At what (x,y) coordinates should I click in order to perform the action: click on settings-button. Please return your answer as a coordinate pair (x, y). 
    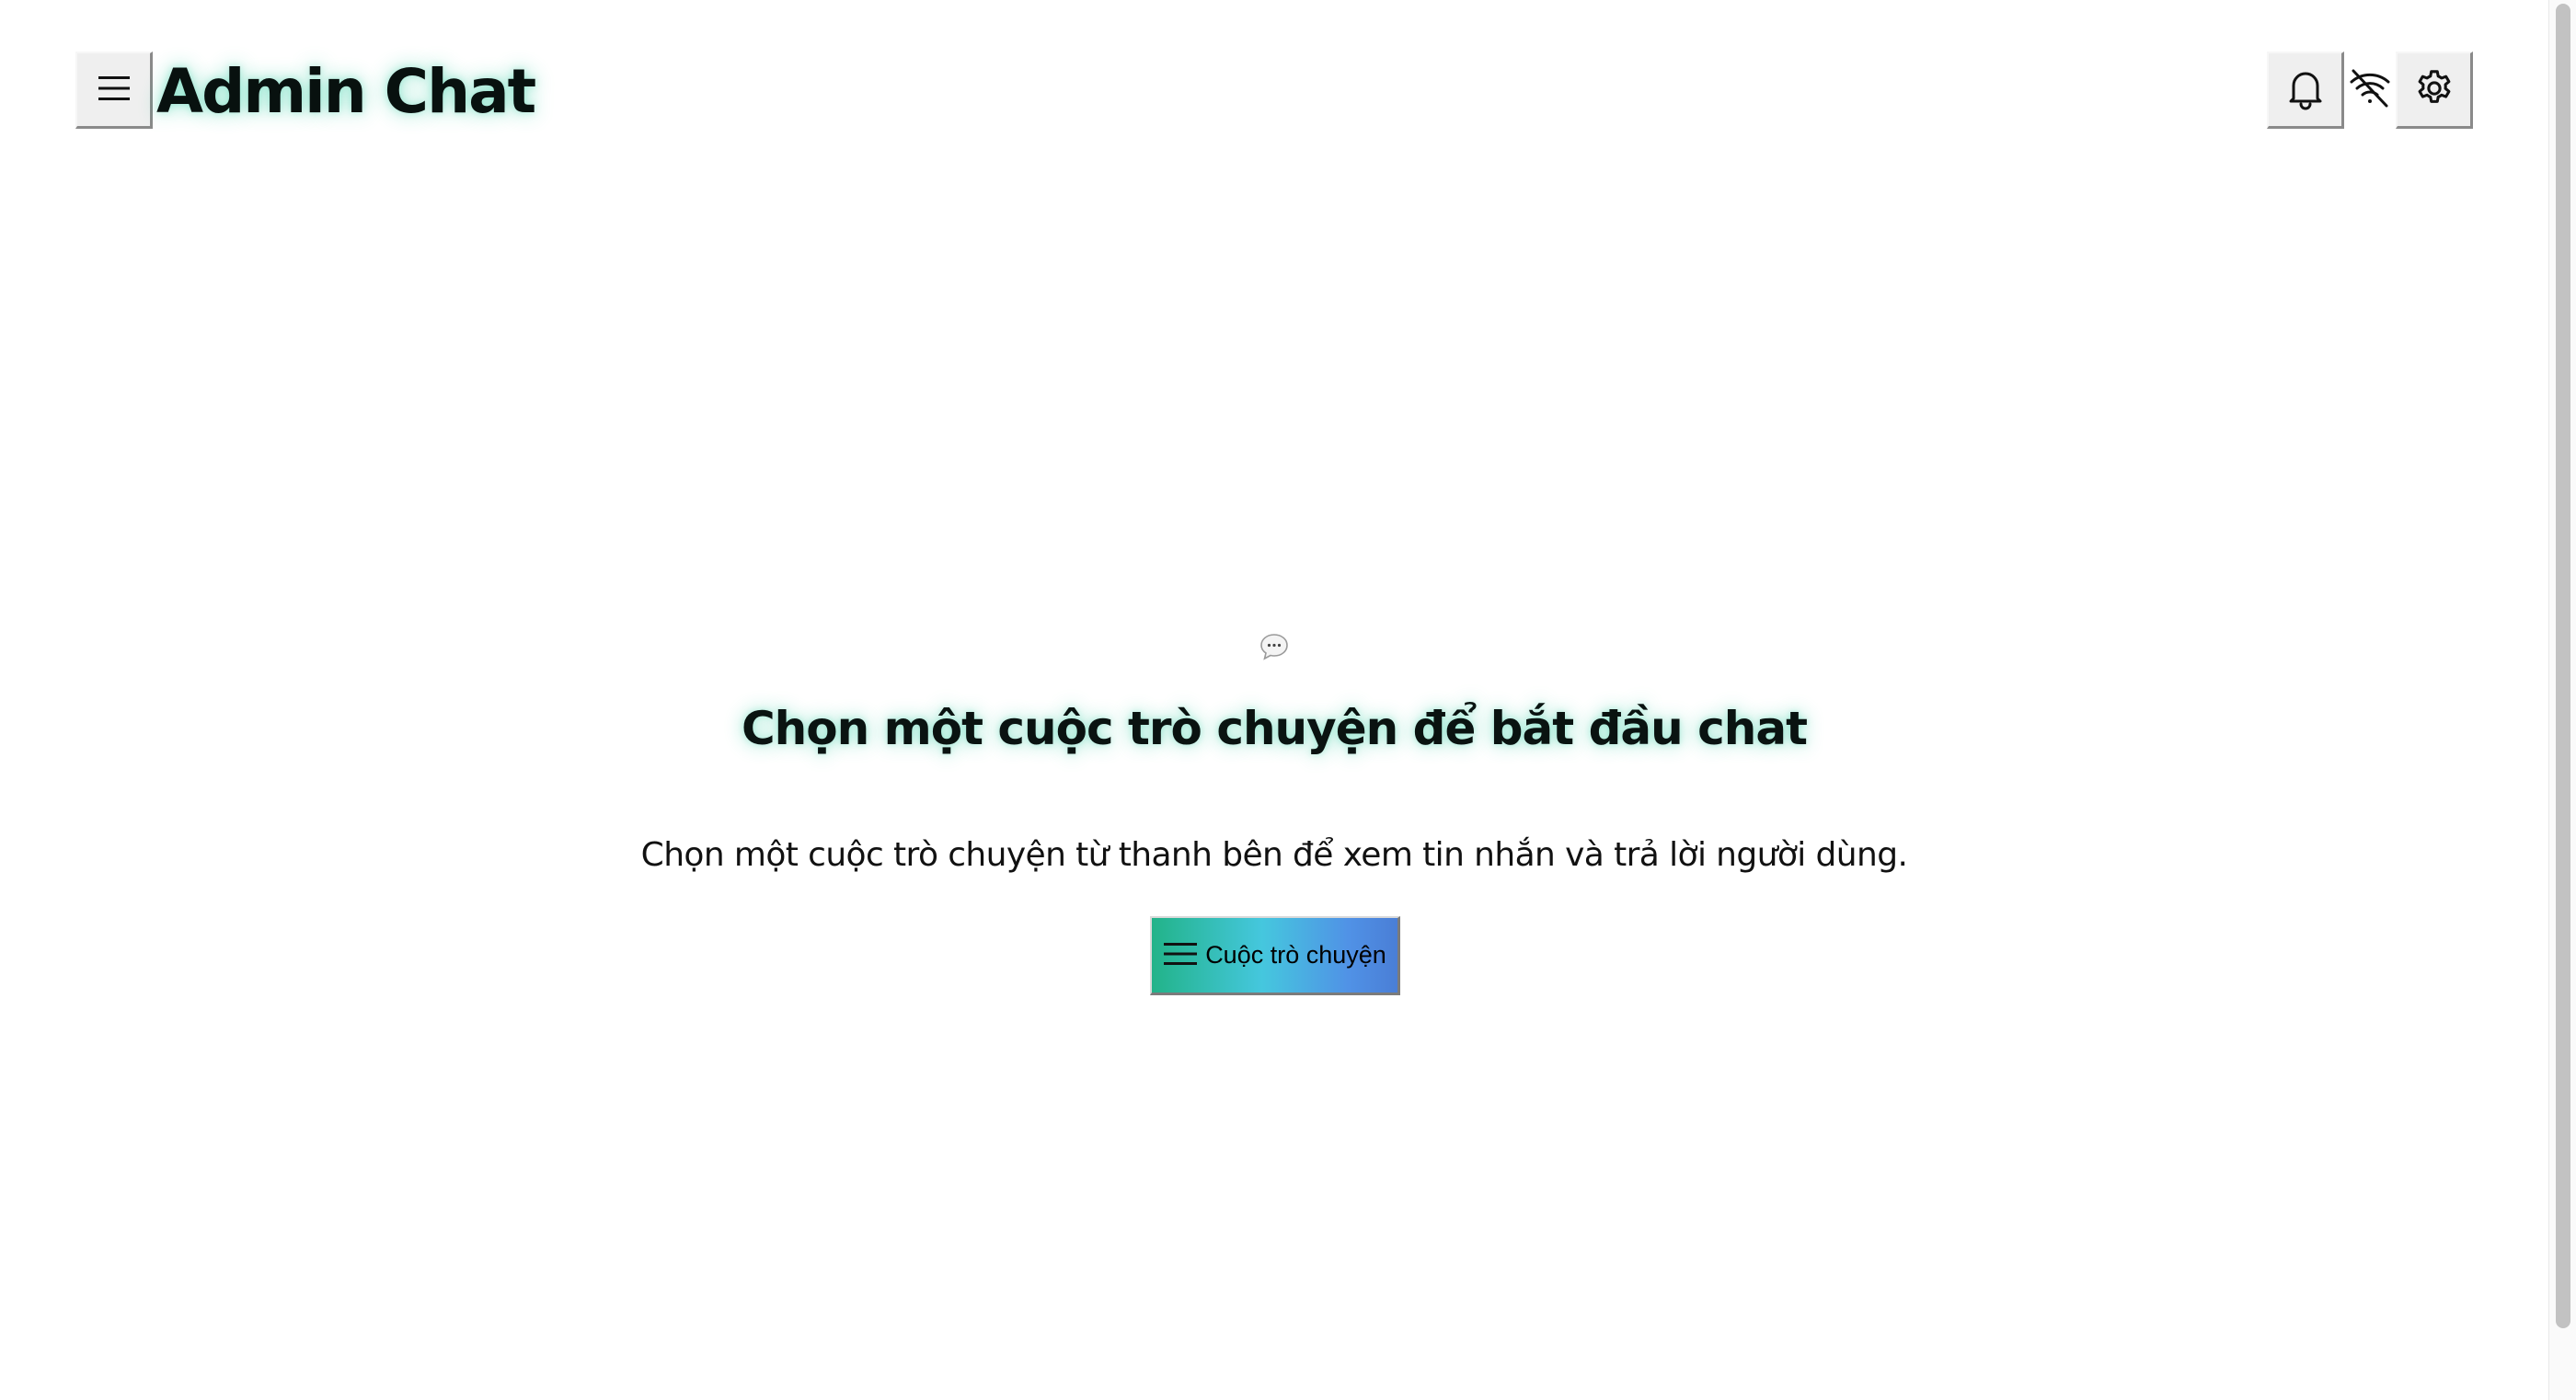
    Looking at the image, I should click on (2434, 90).